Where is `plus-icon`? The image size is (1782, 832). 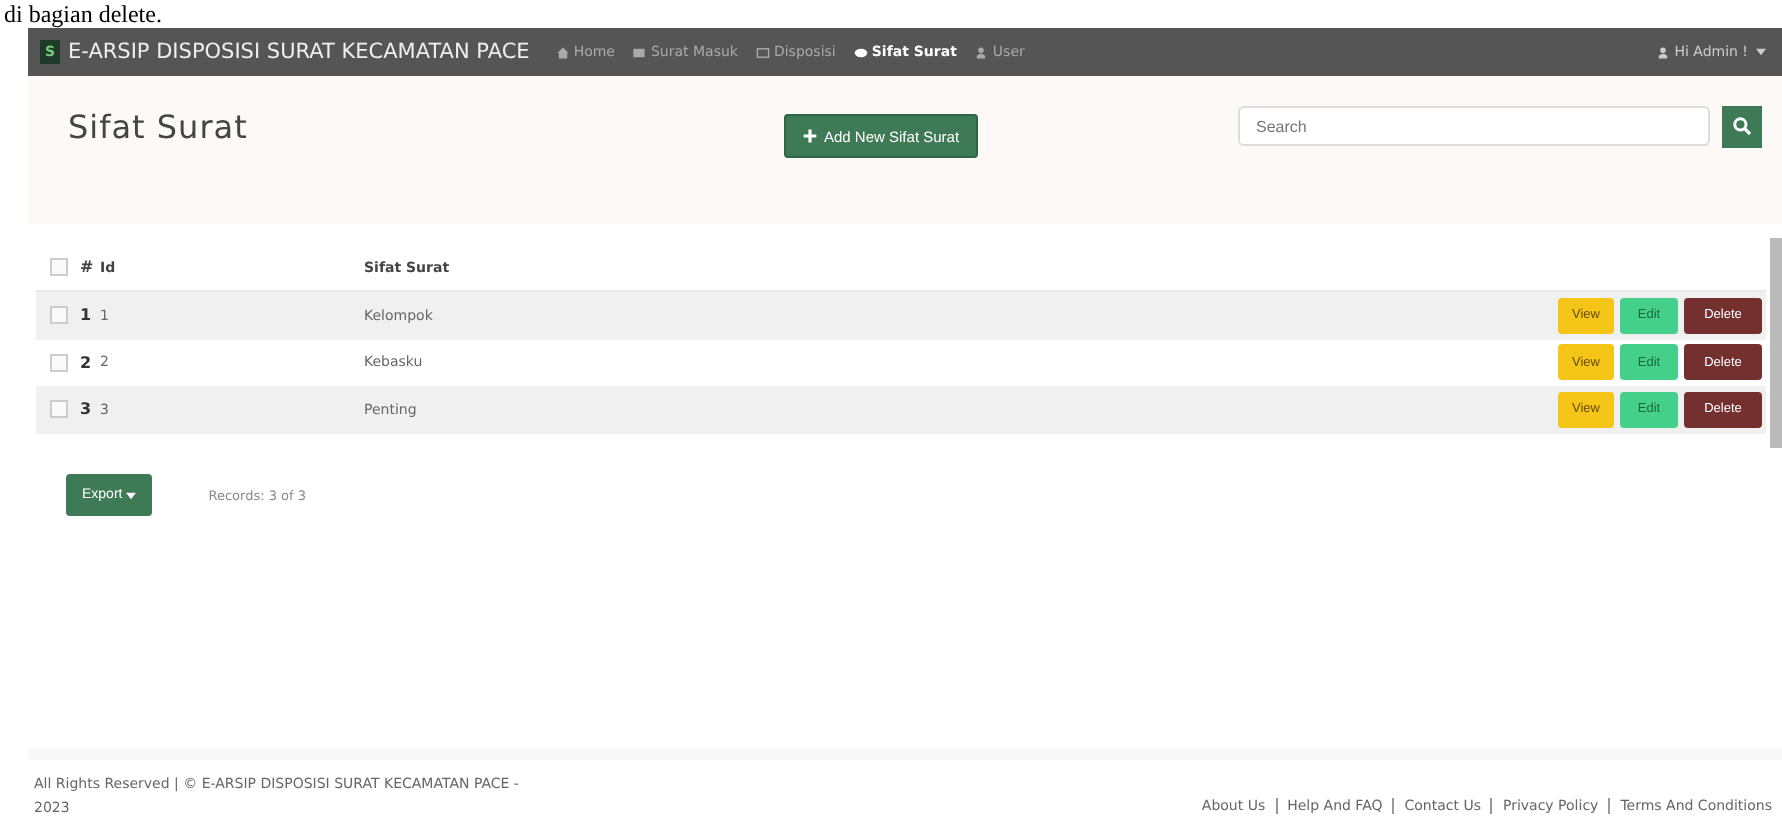
plus-icon is located at coordinates (810, 136).